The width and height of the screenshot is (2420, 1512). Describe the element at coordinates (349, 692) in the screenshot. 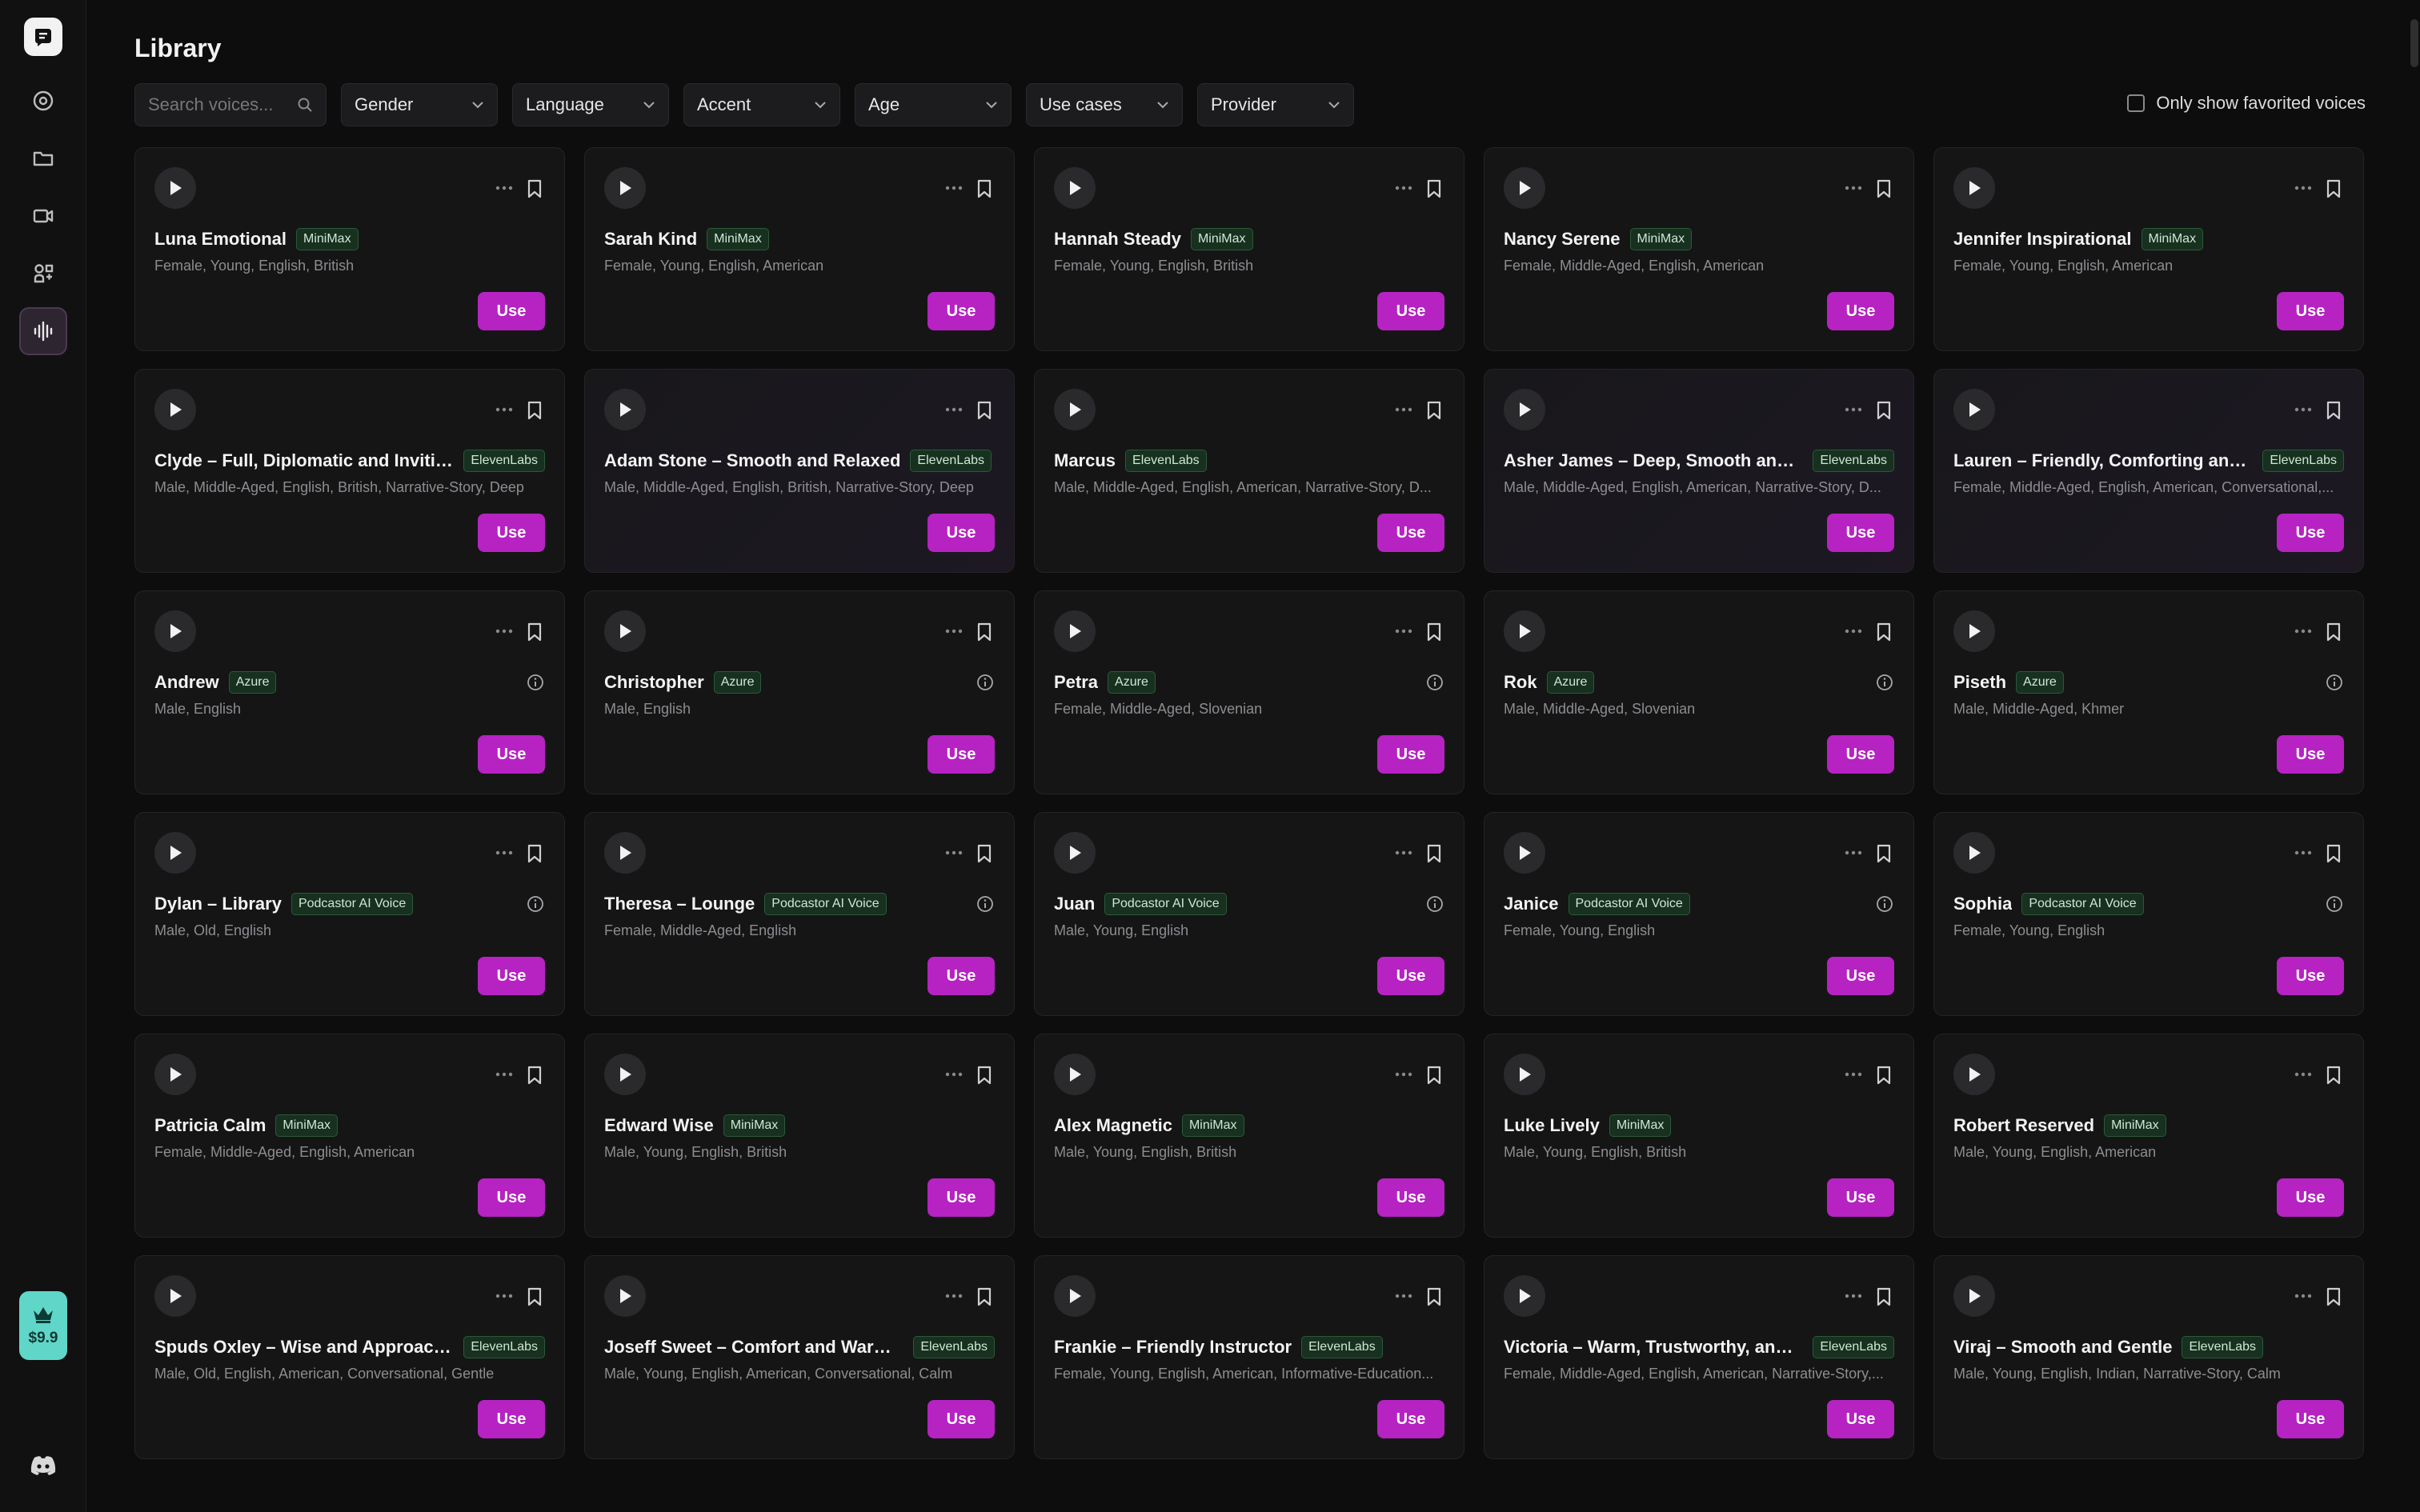

I see `voice-card: Andrew Azure Male, English Use` at that location.